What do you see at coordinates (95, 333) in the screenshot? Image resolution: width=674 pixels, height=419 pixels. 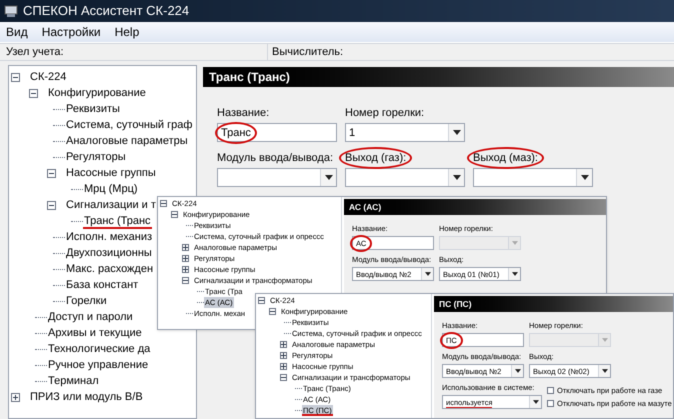 I see `tree-item: Архивы и текущие` at bounding box center [95, 333].